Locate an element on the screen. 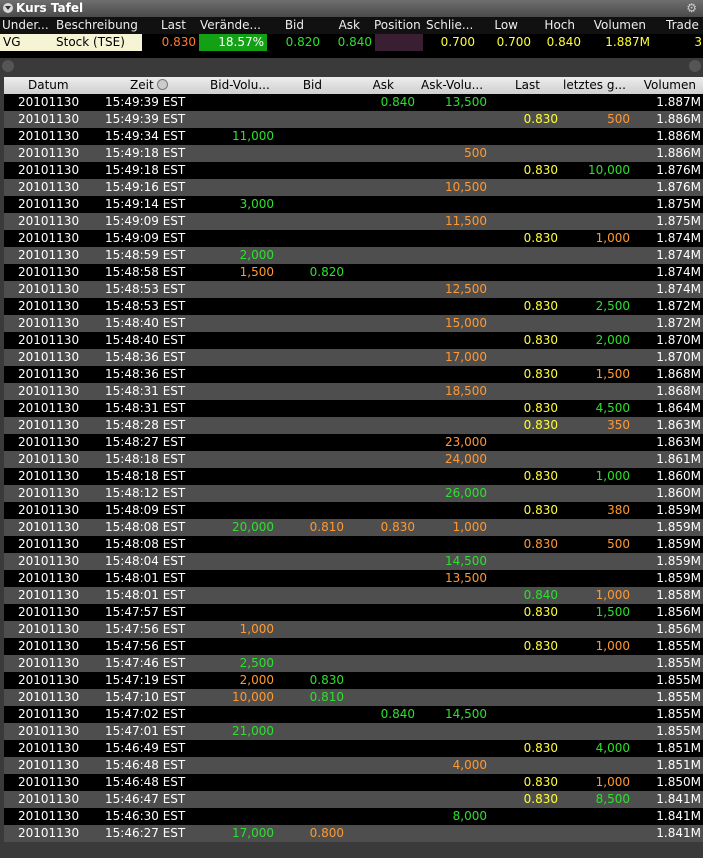 This screenshot has width=703, height=858. col-header-bid: Bid is located at coordinates (286, 25).